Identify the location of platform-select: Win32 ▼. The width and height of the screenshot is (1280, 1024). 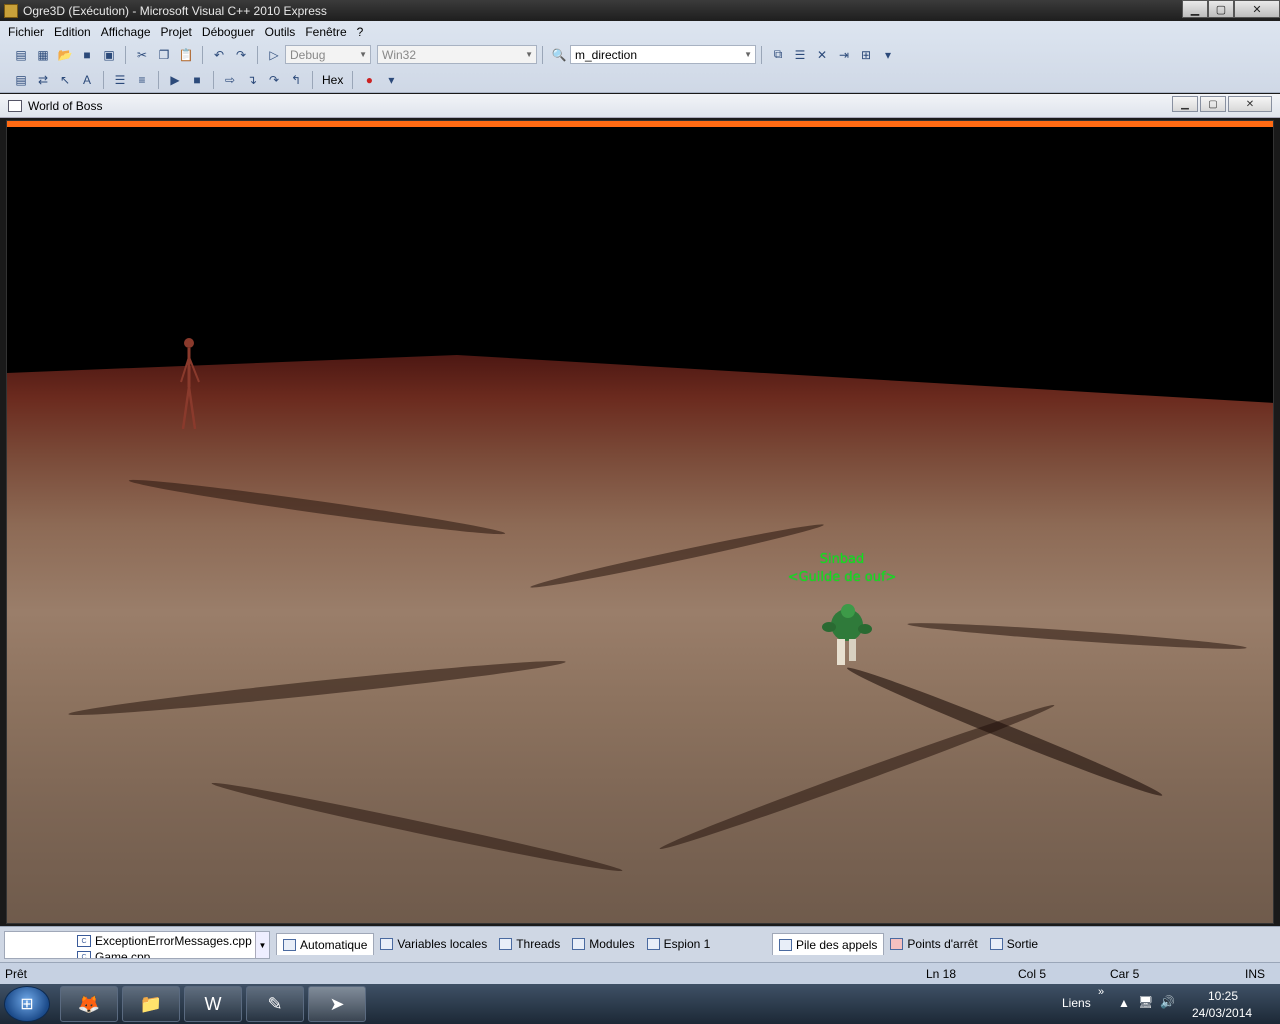
(457, 54).